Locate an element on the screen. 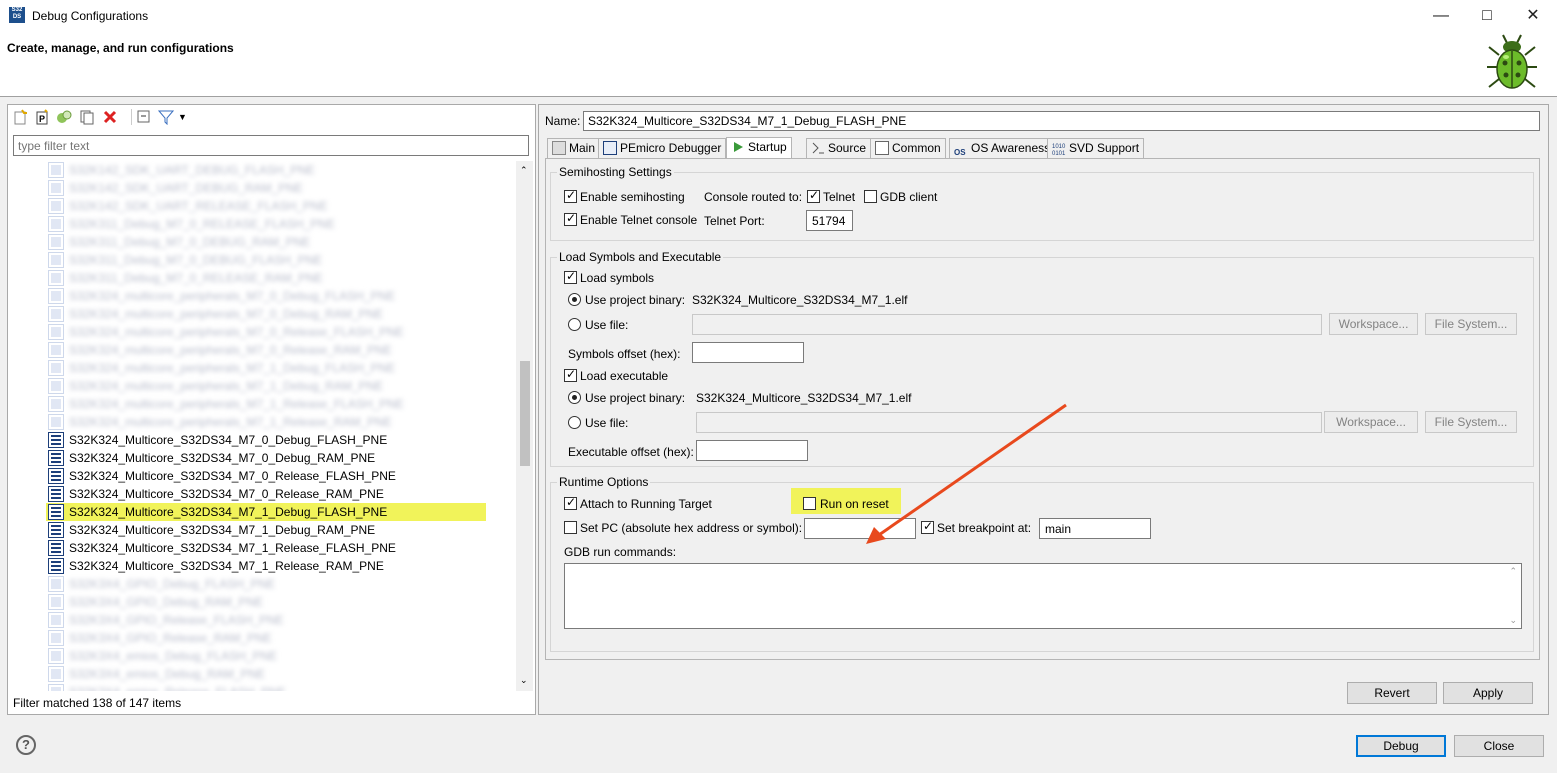 The width and height of the screenshot is (1557, 773). tree-item: S32K3X4_emios_Release_FLASH_PNE is located at coordinates (266, 687).